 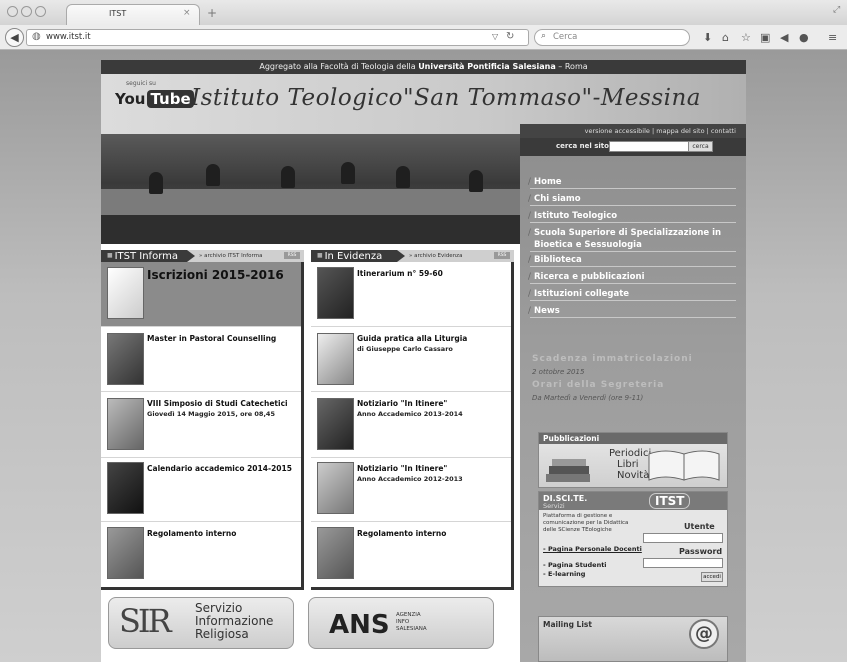 What do you see at coordinates (592, 549) in the screenshot?
I see `docenti-link: - Pagina Personale Docenti` at bounding box center [592, 549].